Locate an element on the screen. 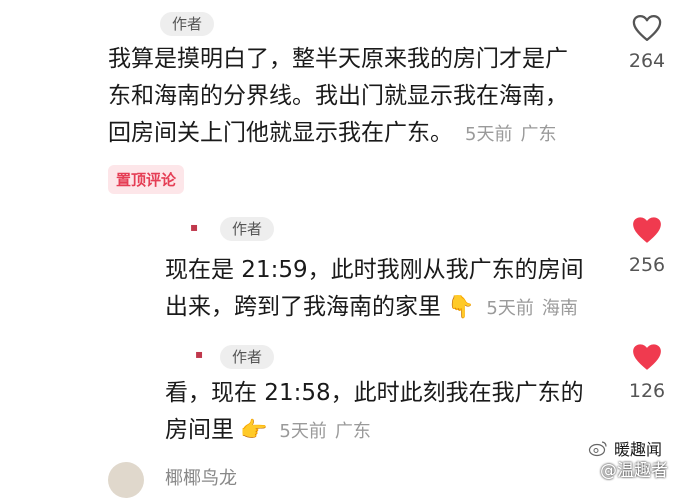  pointing-down-emoji: 👇 is located at coordinates (461, 307).